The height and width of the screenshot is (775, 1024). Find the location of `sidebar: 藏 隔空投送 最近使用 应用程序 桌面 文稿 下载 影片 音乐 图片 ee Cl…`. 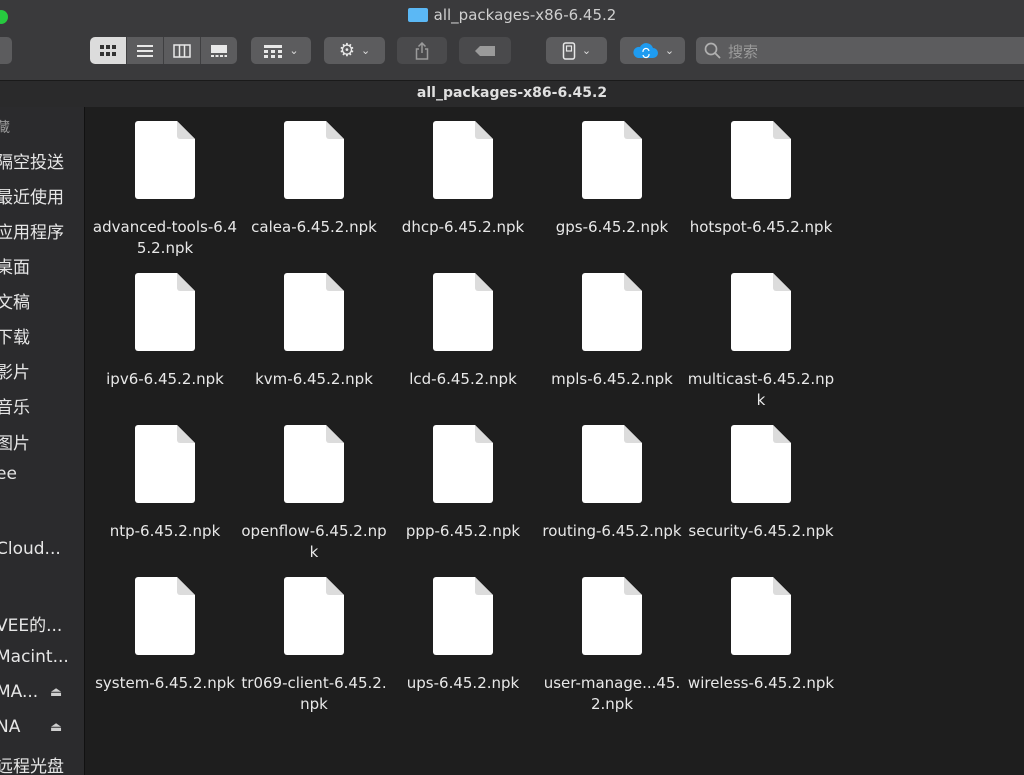

sidebar: 藏 隔空投送 最近使用 应用程序 桌面 文稿 下载 影片 音乐 图片 ee Cl… is located at coordinates (42, 441).